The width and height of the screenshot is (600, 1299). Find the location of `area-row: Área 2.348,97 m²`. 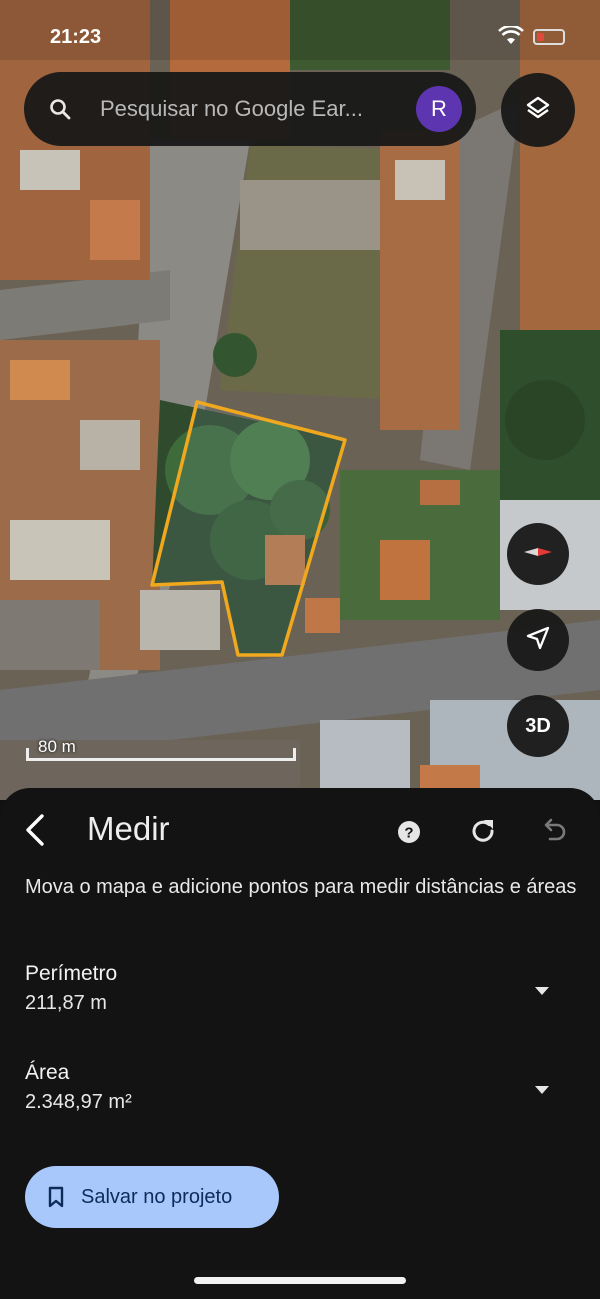

area-row: Área 2.348,97 m² is located at coordinates (305, 1087).